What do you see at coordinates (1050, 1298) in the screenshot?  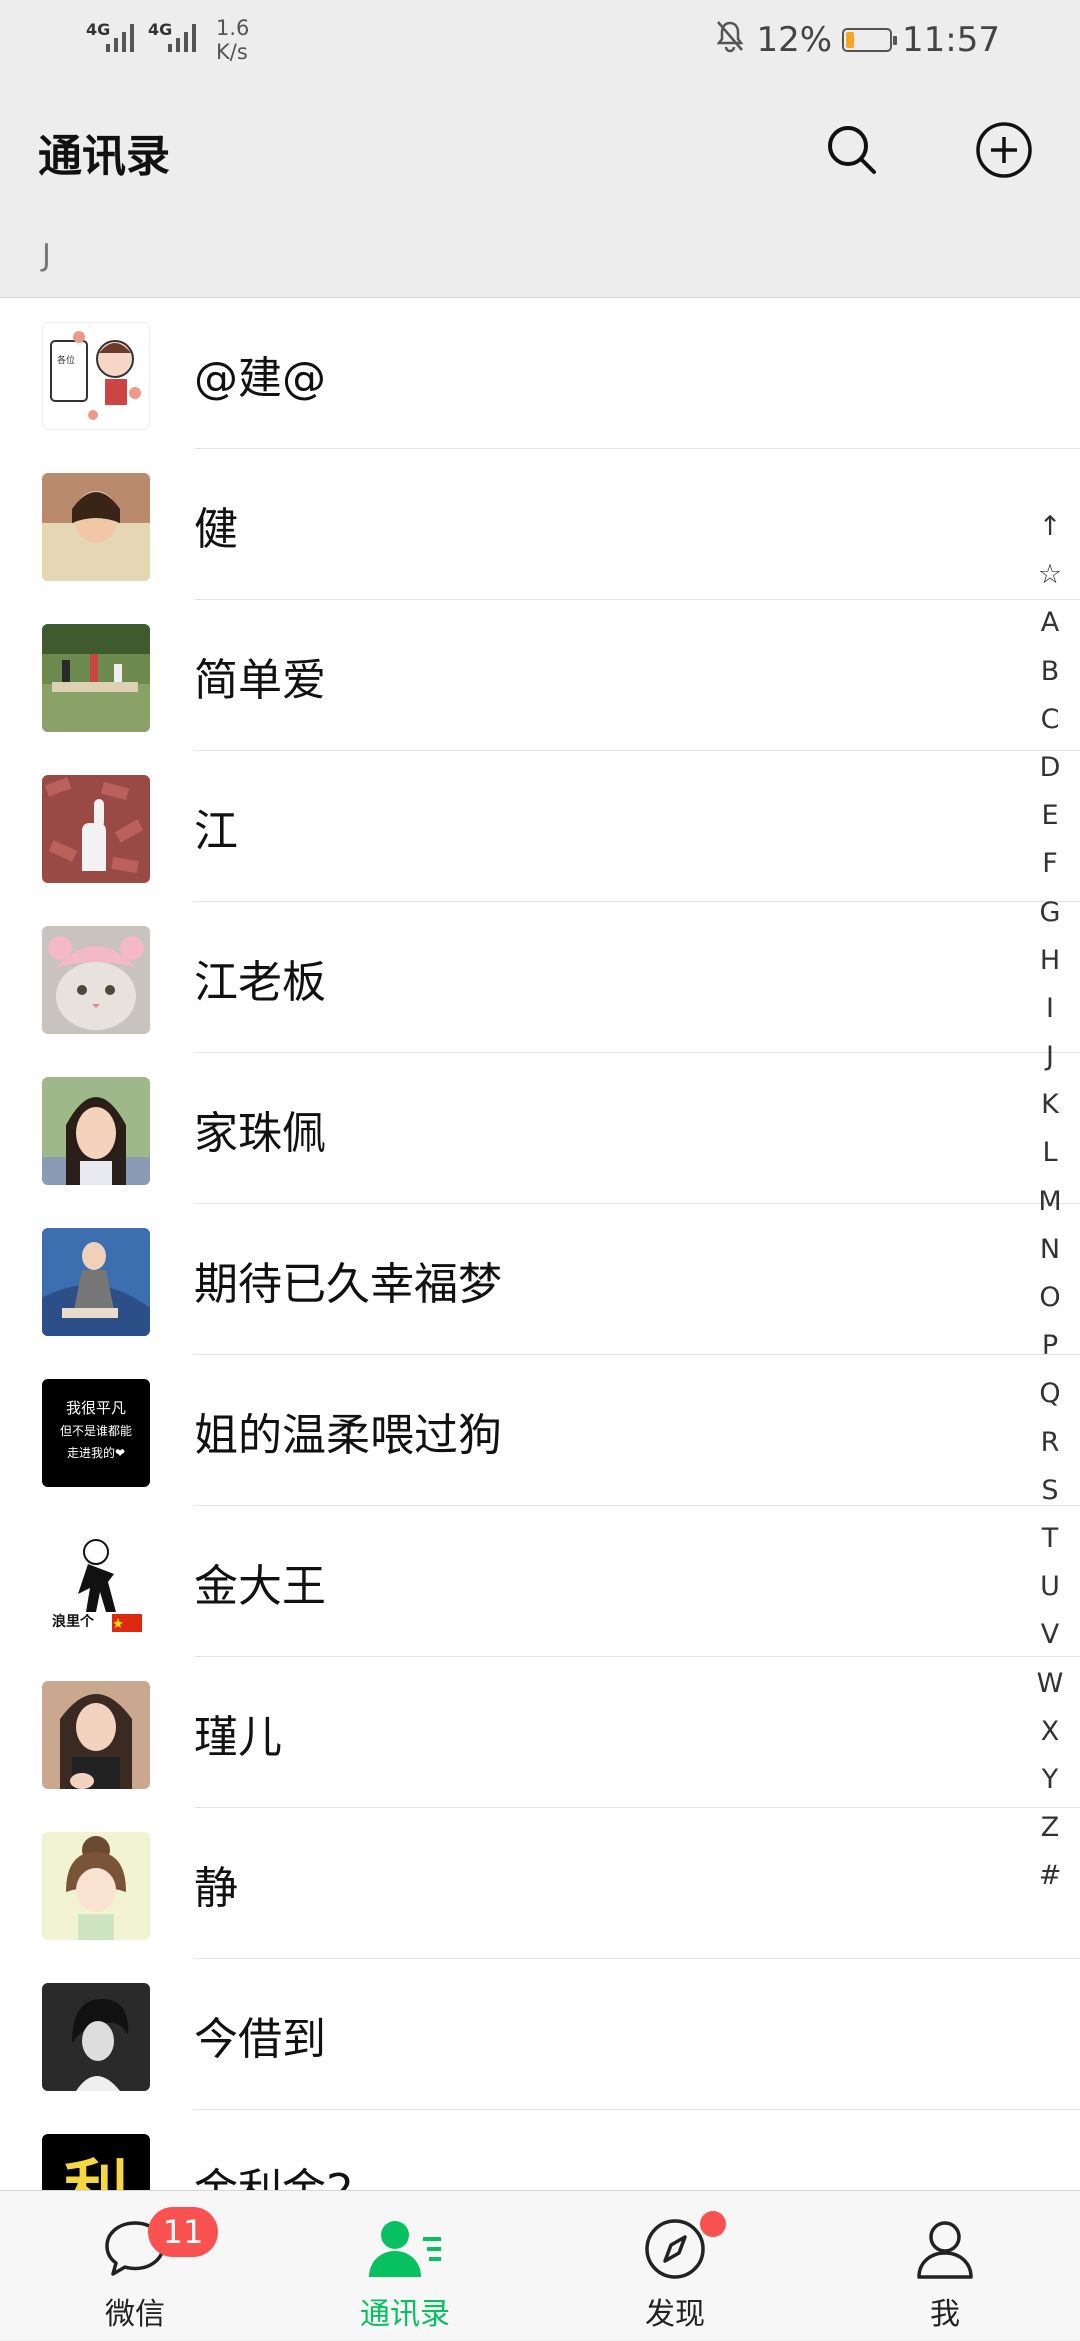 I see `index-letter: O` at bounding box center [1050, 1298].